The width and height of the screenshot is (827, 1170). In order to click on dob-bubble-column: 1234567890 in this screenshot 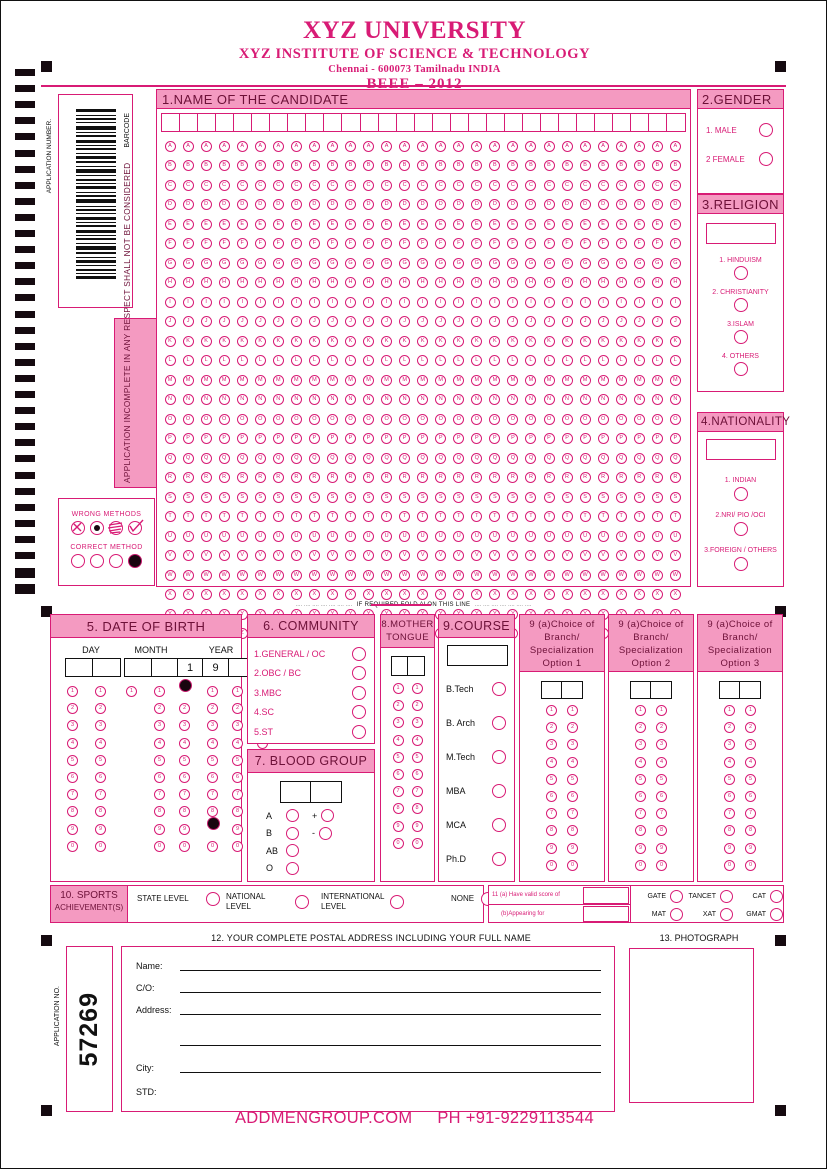, I will do `click(237, 765)`.